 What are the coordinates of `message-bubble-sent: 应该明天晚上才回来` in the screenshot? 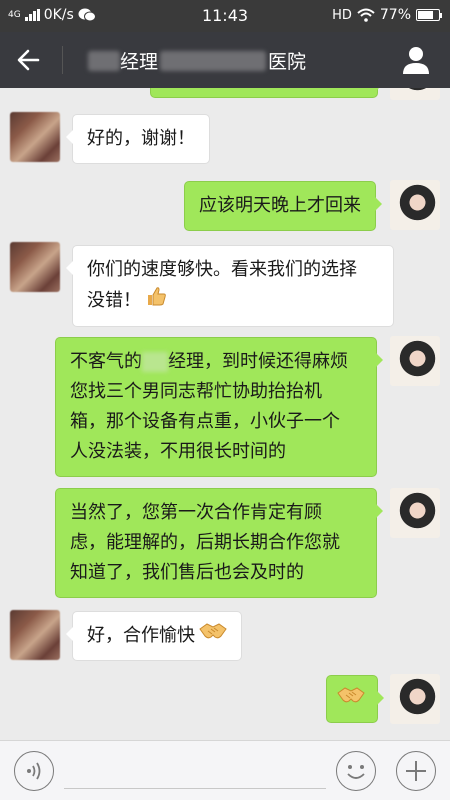 It's located at (283, 206).